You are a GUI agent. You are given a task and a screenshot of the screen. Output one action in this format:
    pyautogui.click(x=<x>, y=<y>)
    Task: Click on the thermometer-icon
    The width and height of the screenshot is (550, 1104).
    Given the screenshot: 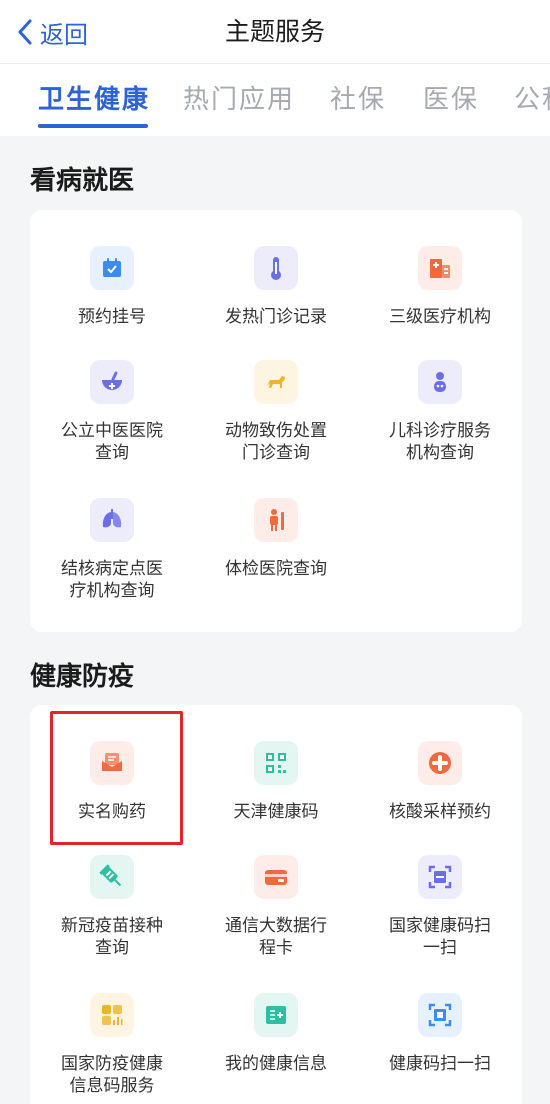 What is the action you would take?
    pyautogui.click(x=276, y=268)
    